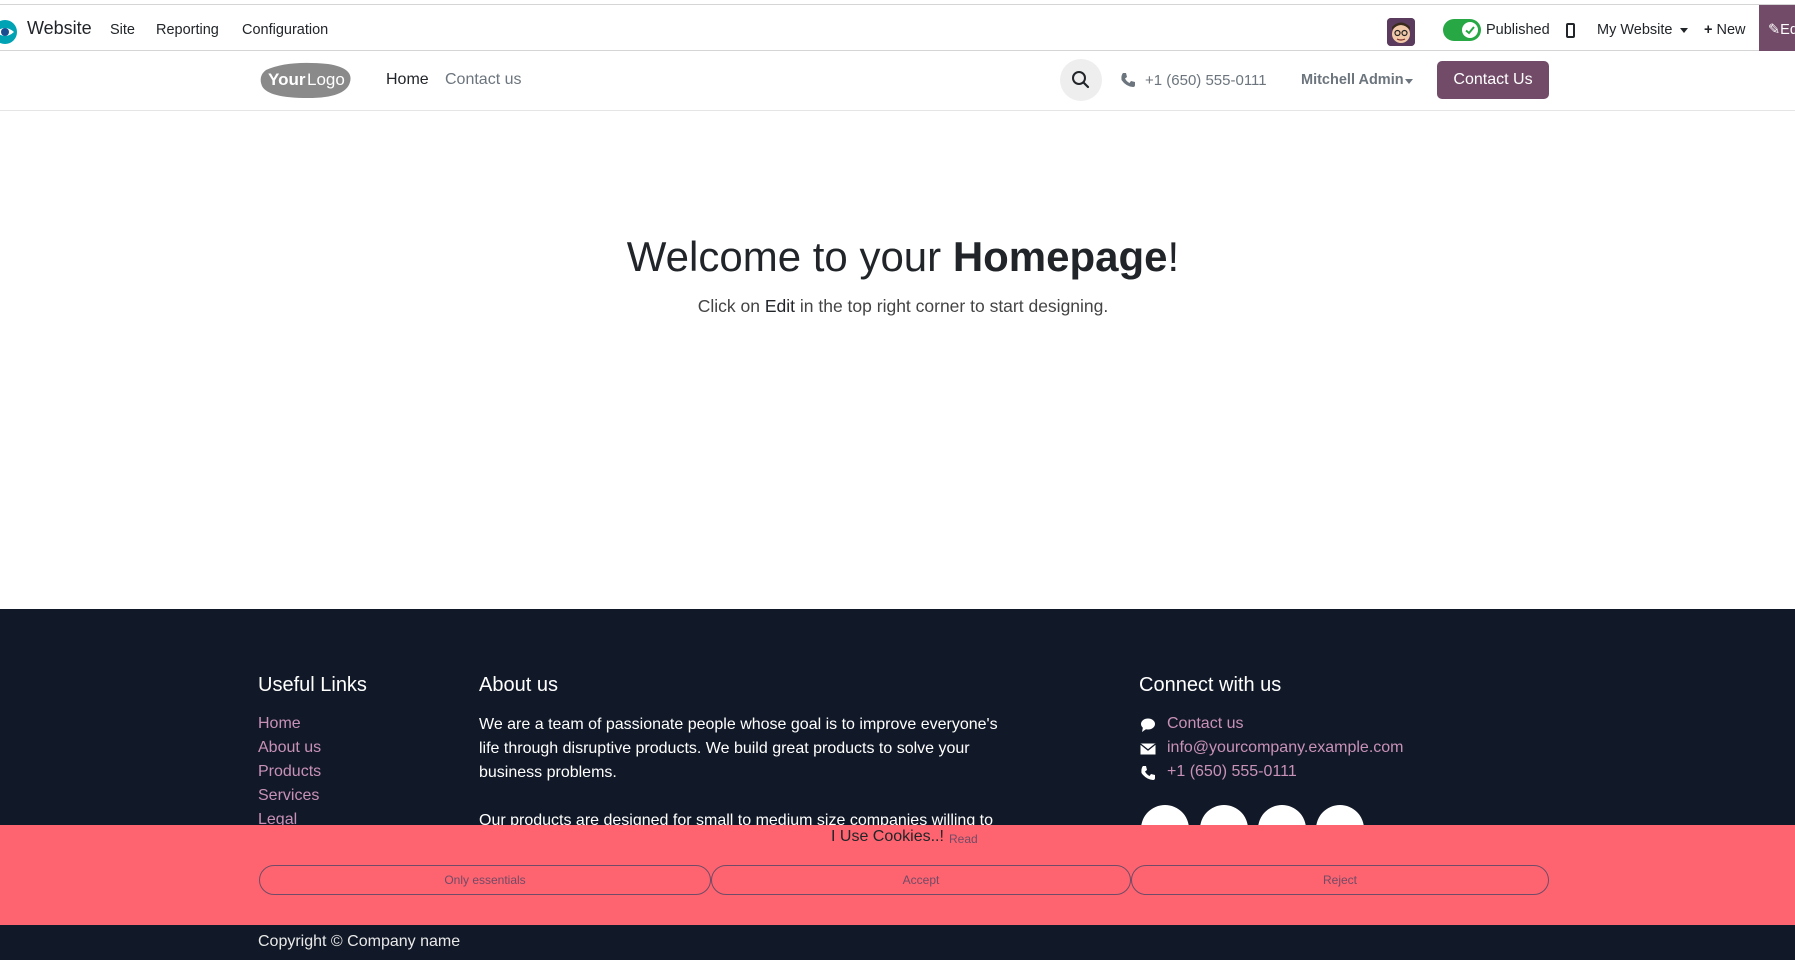 The height and width of the screenshot is (960, 1795). I want to click on website-app-icon, so click(9, 32).